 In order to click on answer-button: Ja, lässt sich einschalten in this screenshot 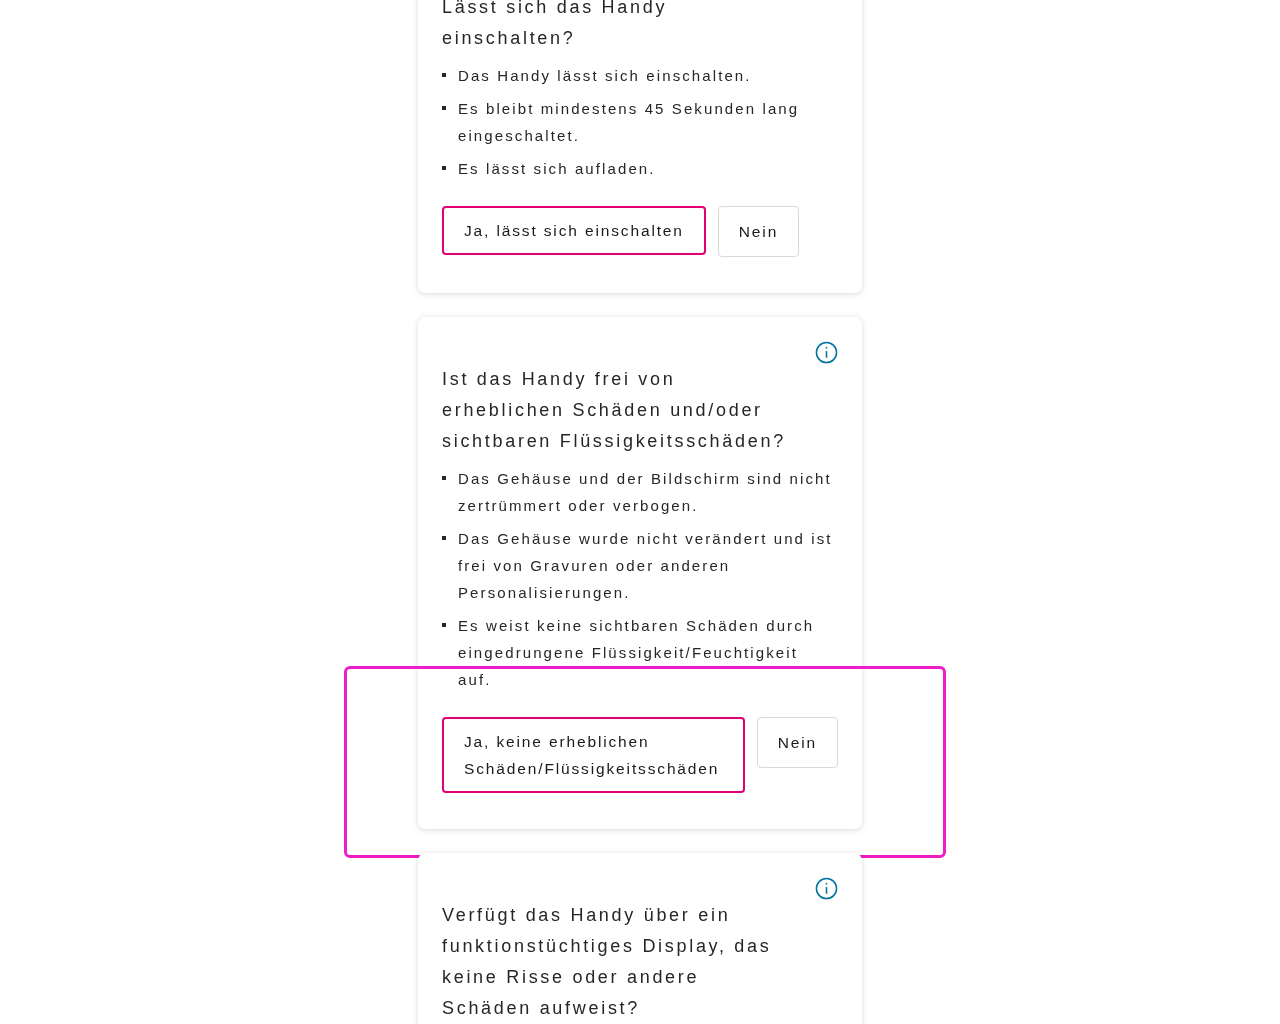, I will do `click(574, 230)`.